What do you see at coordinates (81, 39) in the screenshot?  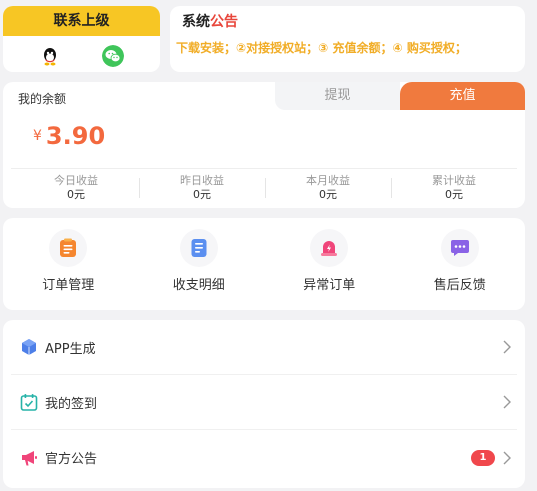 I see `contact-card: 联系上级` at bounding box center [81, 39].